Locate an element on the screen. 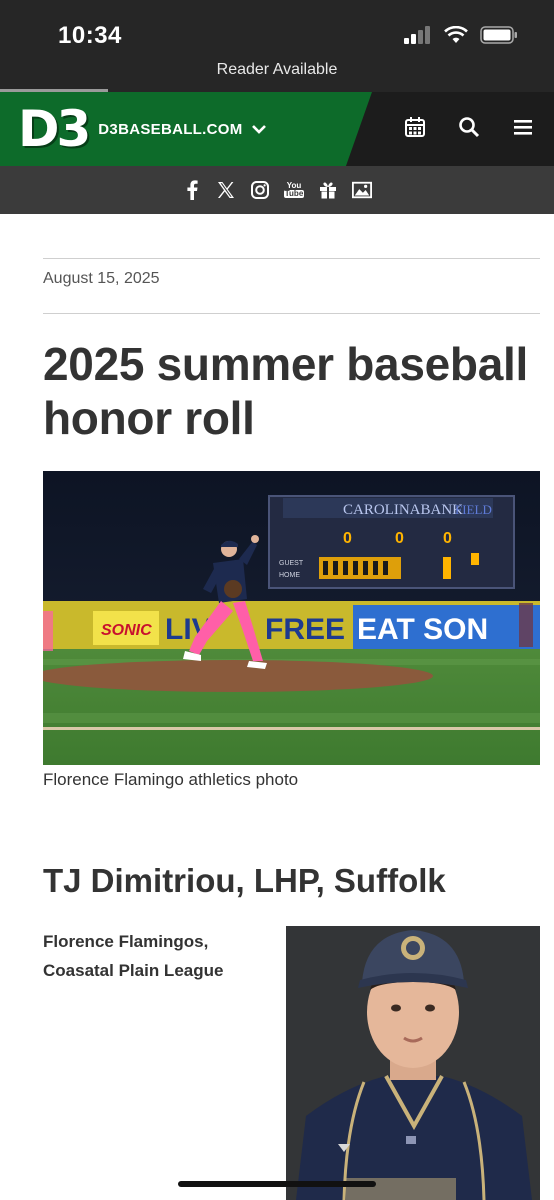 This screenshot has width=554, height=1200. article-title: 2025 summer baseball honor roll is located at coordinates (295, 391).